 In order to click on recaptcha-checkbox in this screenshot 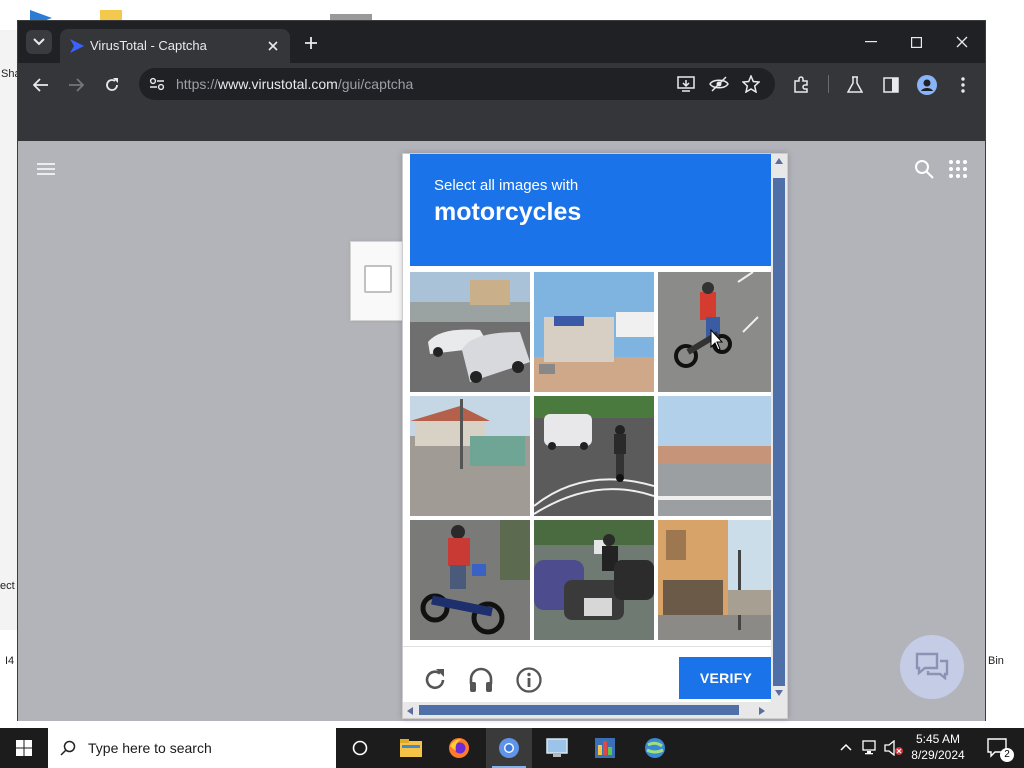, I will do `click(378, 279)`.